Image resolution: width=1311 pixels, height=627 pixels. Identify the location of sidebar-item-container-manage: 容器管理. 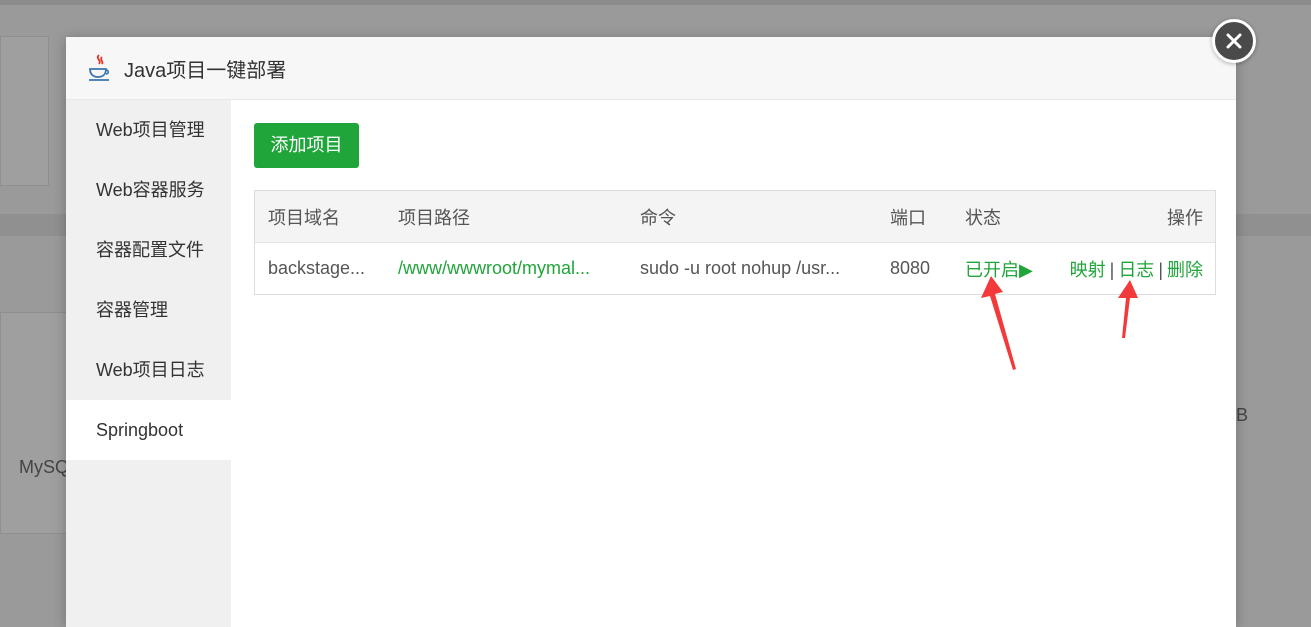
(148, 310).